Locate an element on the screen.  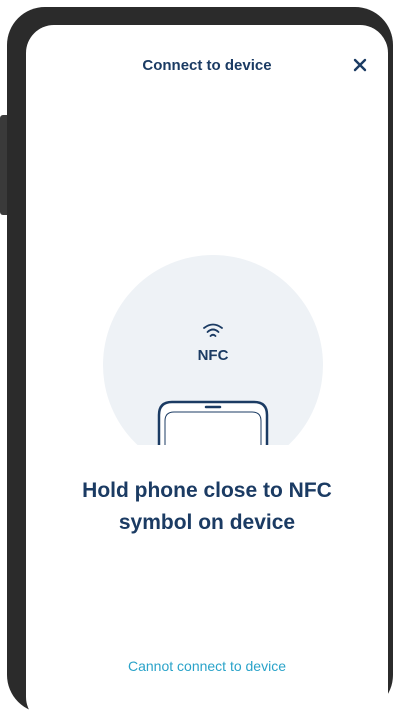
nfc-wave-icon is located at coordinates (213, 330).